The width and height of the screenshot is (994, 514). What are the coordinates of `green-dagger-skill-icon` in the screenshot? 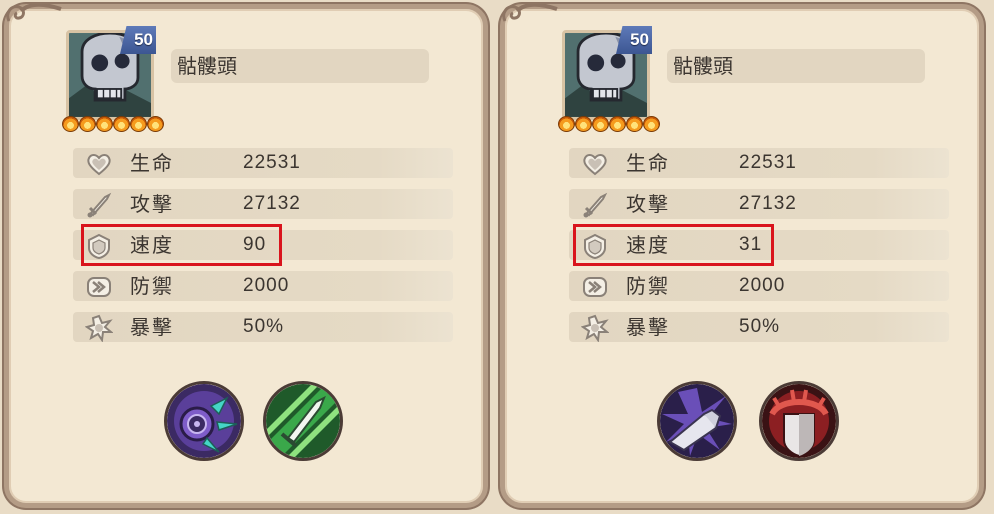 It's located at (303, 421).